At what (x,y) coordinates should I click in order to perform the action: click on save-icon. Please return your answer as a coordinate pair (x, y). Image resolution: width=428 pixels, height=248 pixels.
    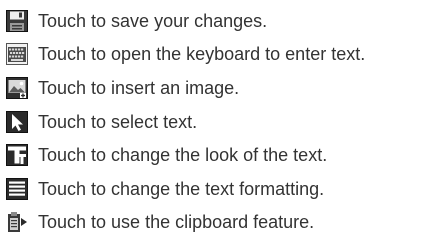
    Looking at the image, I should click on (17, 20).